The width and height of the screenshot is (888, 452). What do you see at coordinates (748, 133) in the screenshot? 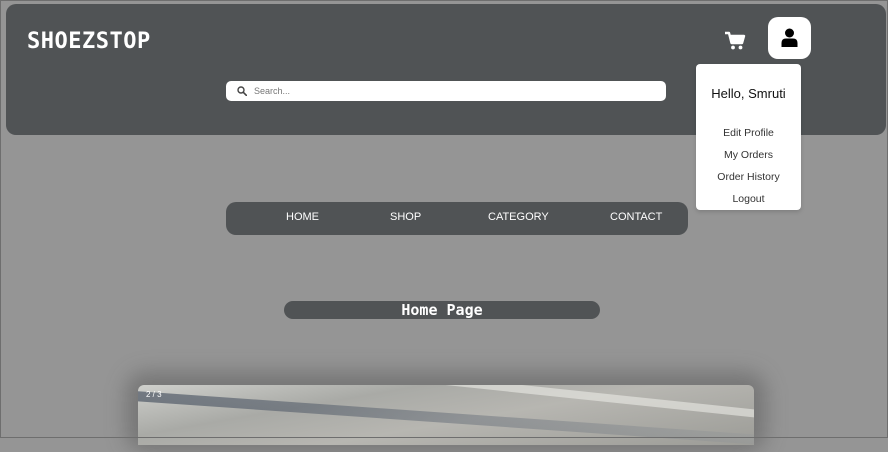
I see `menu-item-edit-profile: Edit Profile` at bounding box center [748, 133].